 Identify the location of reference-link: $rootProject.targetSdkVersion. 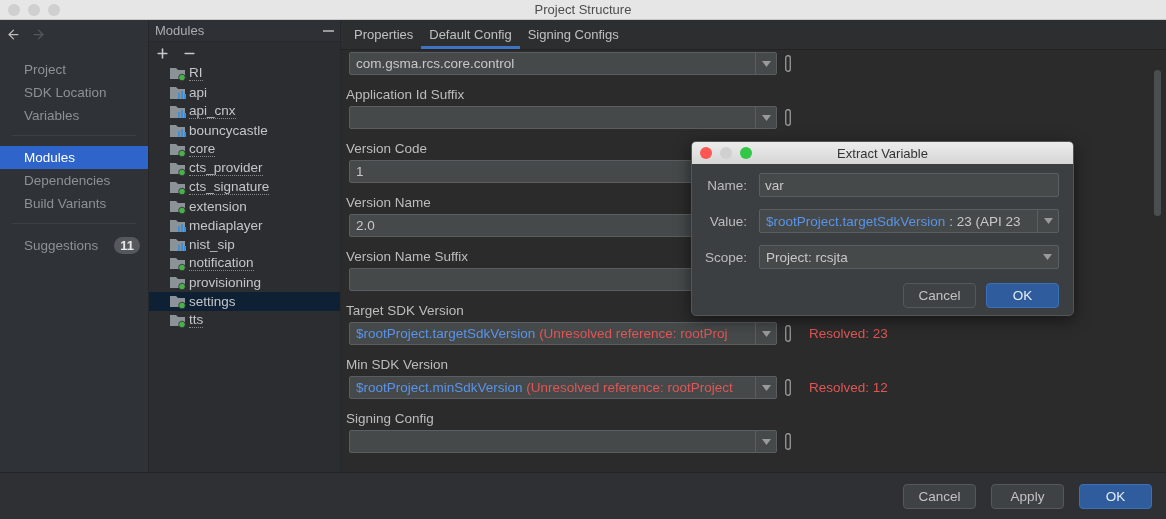
(446, 333).